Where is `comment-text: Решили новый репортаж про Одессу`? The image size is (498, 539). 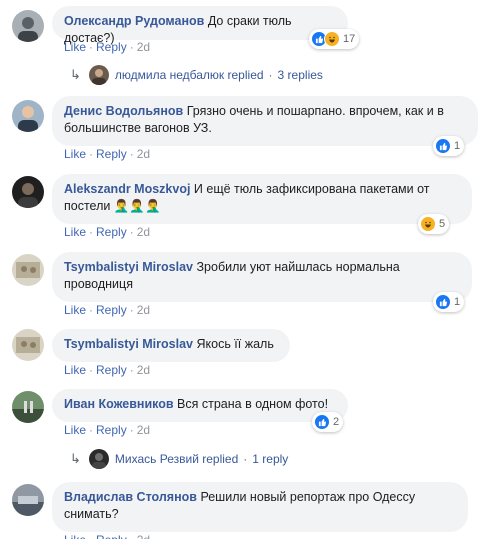 comment-text: Решили новый репортаж про Одессу is located at coordinates (308, 497).